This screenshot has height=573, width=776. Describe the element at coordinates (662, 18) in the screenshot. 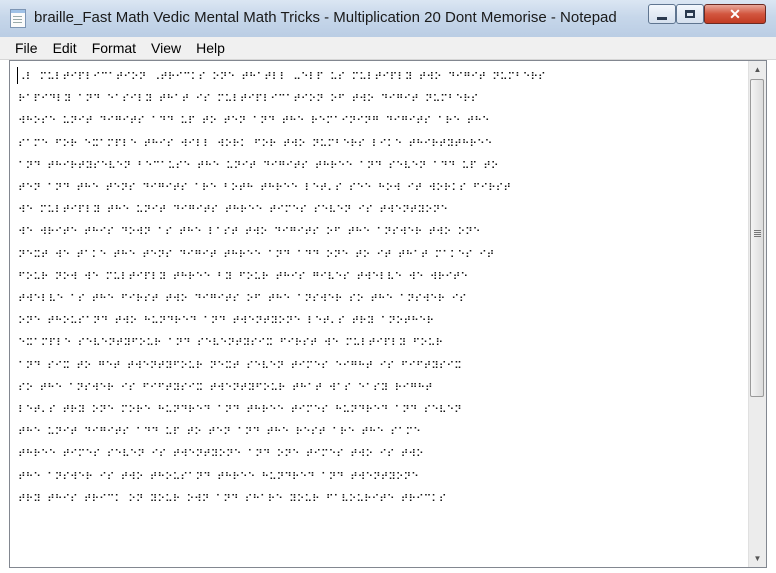

I see `minimize-icon` at that location.